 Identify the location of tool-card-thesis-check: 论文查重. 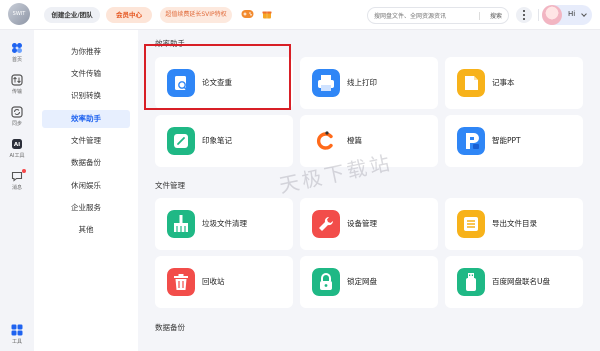
(224, 83).